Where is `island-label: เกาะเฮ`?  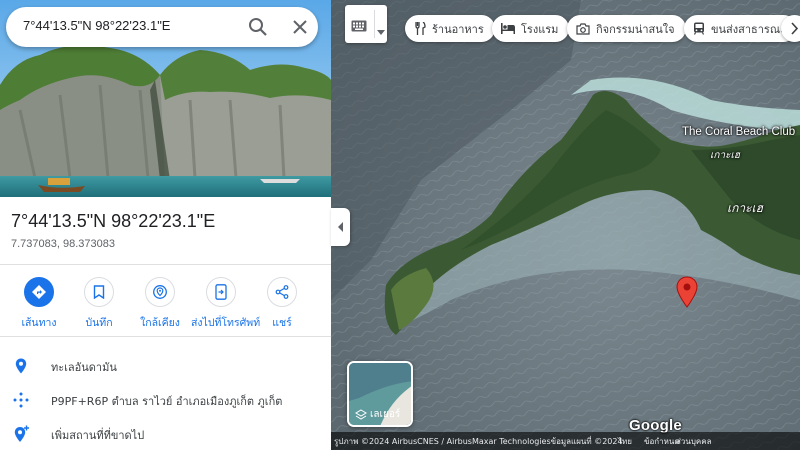
island-label: เกาะเฮ is located at coordinates (745, 208).